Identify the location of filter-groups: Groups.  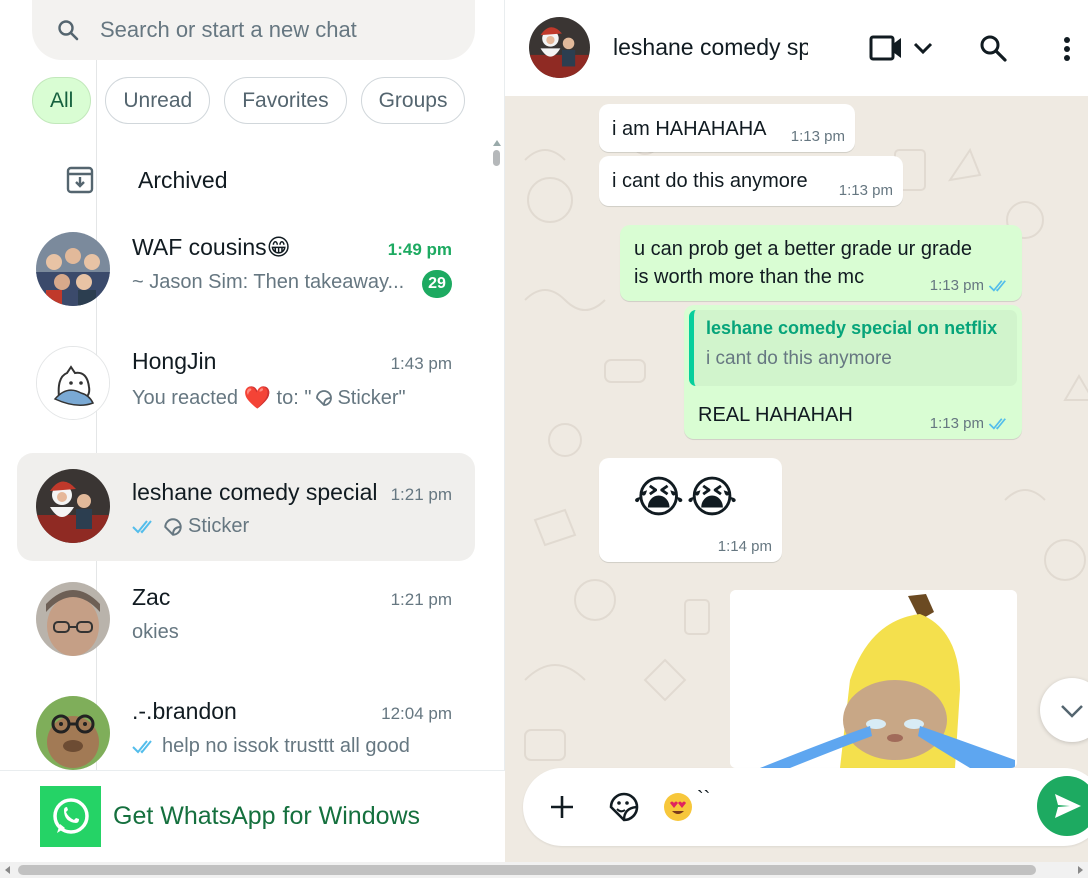
(413, 100).